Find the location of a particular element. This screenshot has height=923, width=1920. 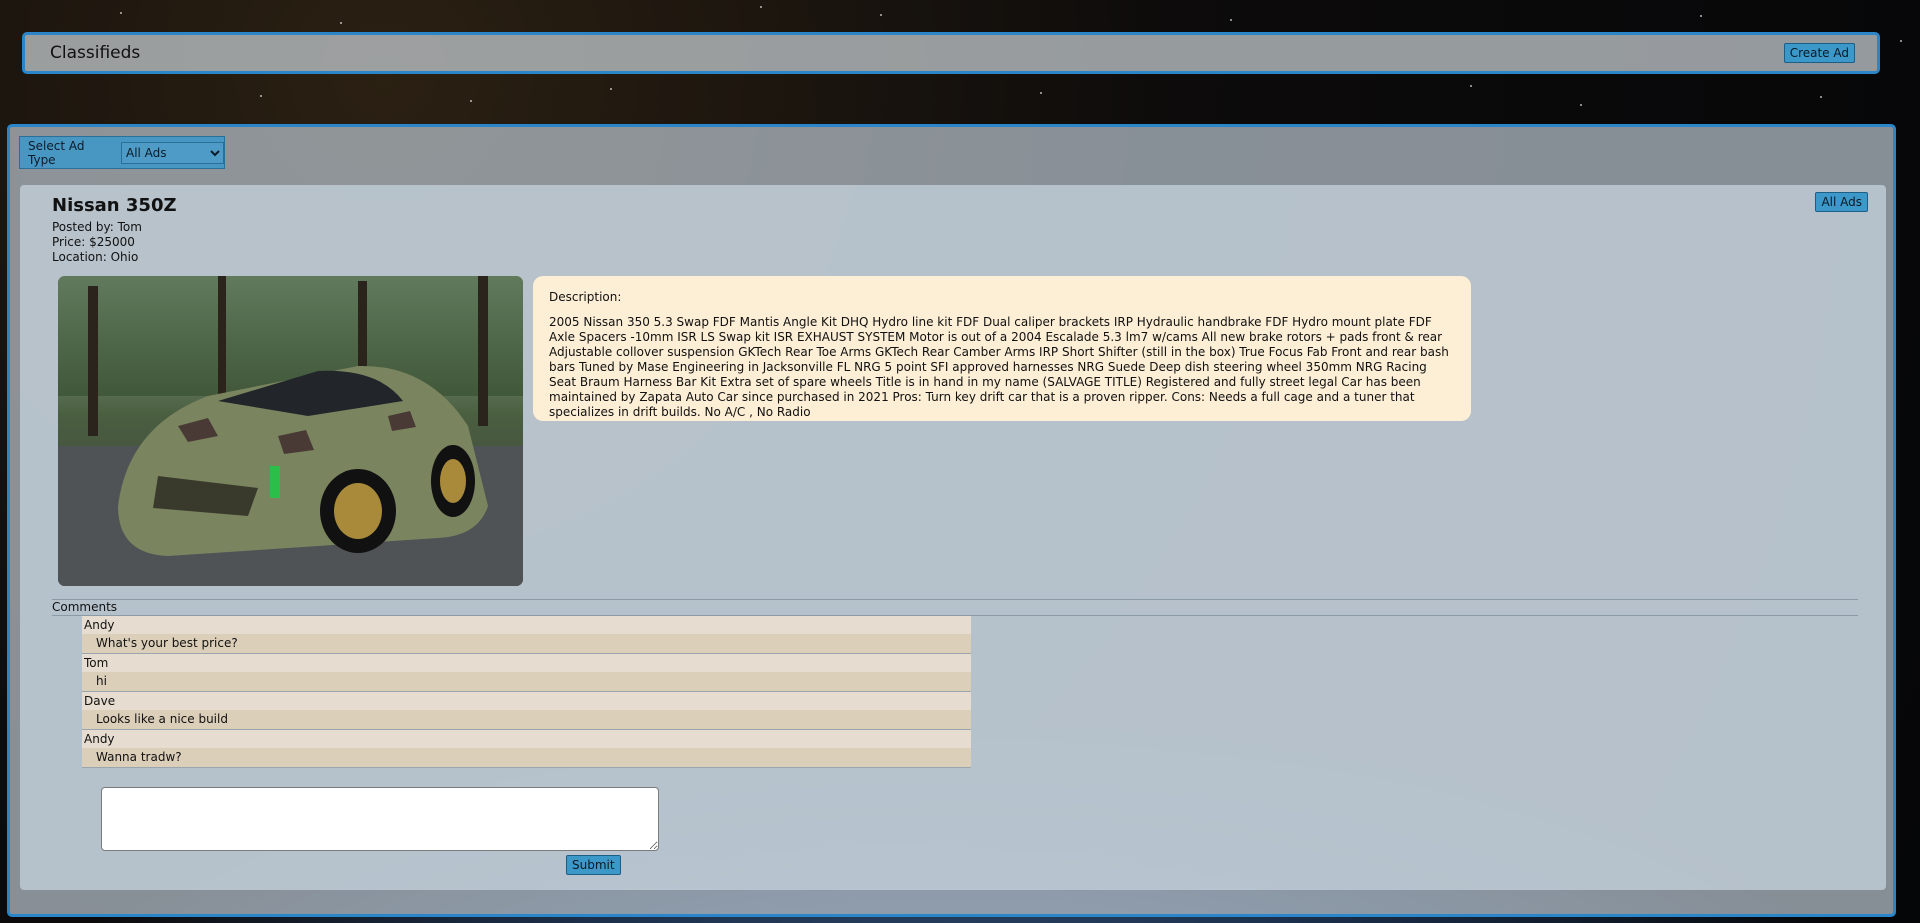

comment-text: Wanna tradw? is located at coordinates (526, 757).